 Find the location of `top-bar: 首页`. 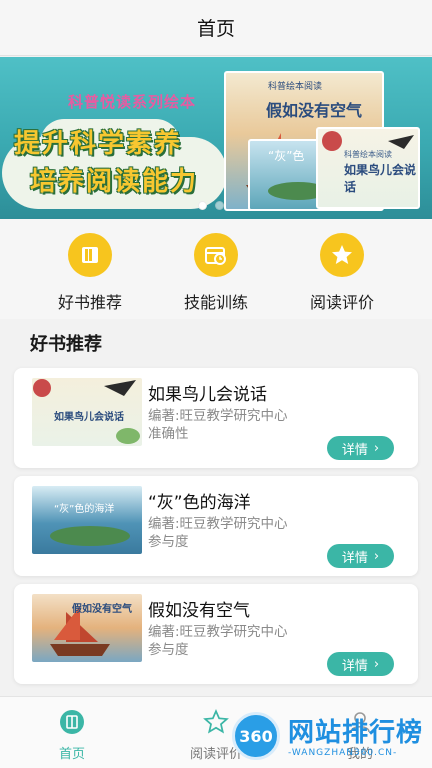

top-bar: 首页 is located at coordinates (216, 28).